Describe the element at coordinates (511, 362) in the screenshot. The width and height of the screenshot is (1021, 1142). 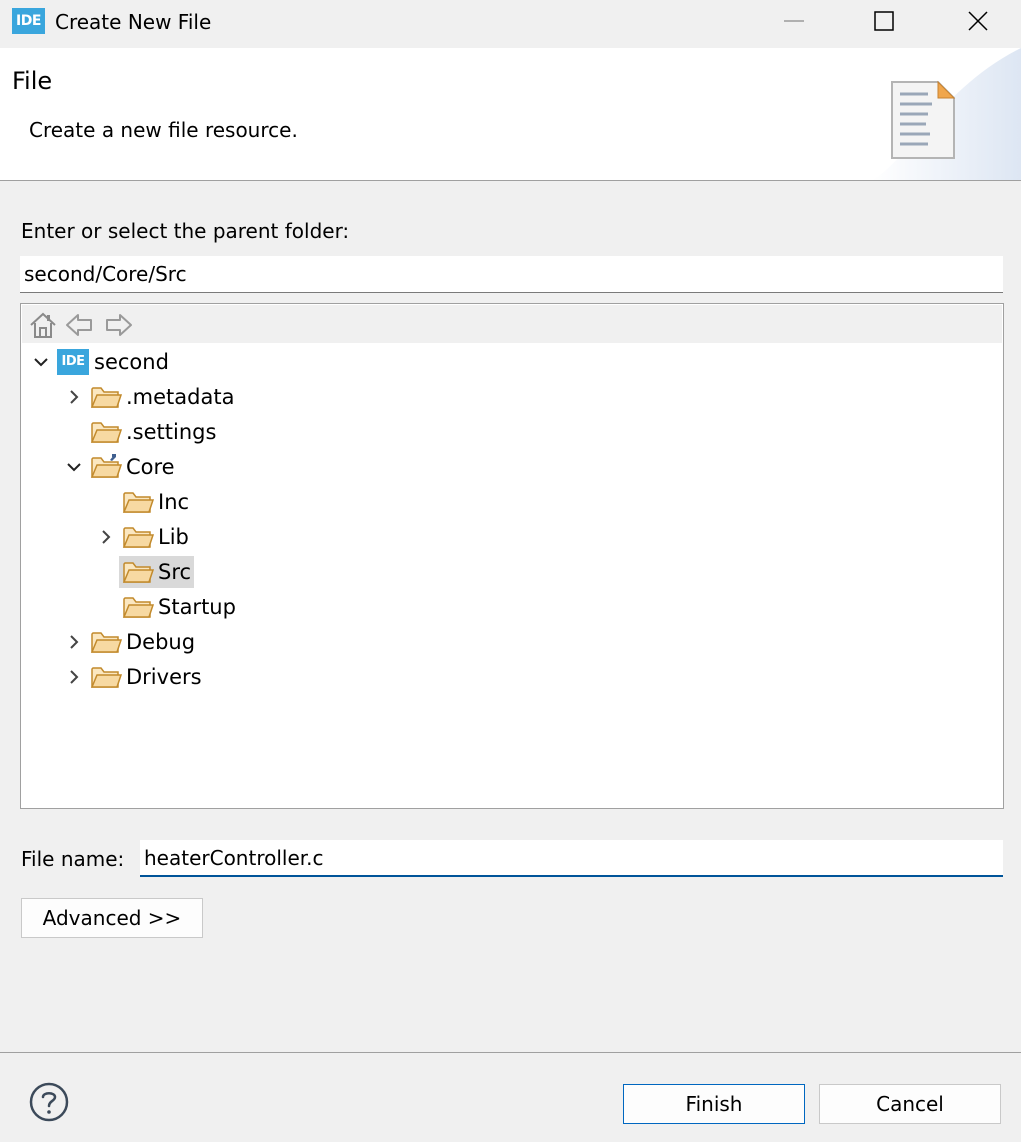
I see `tree-item-second: IDE second` at that location.